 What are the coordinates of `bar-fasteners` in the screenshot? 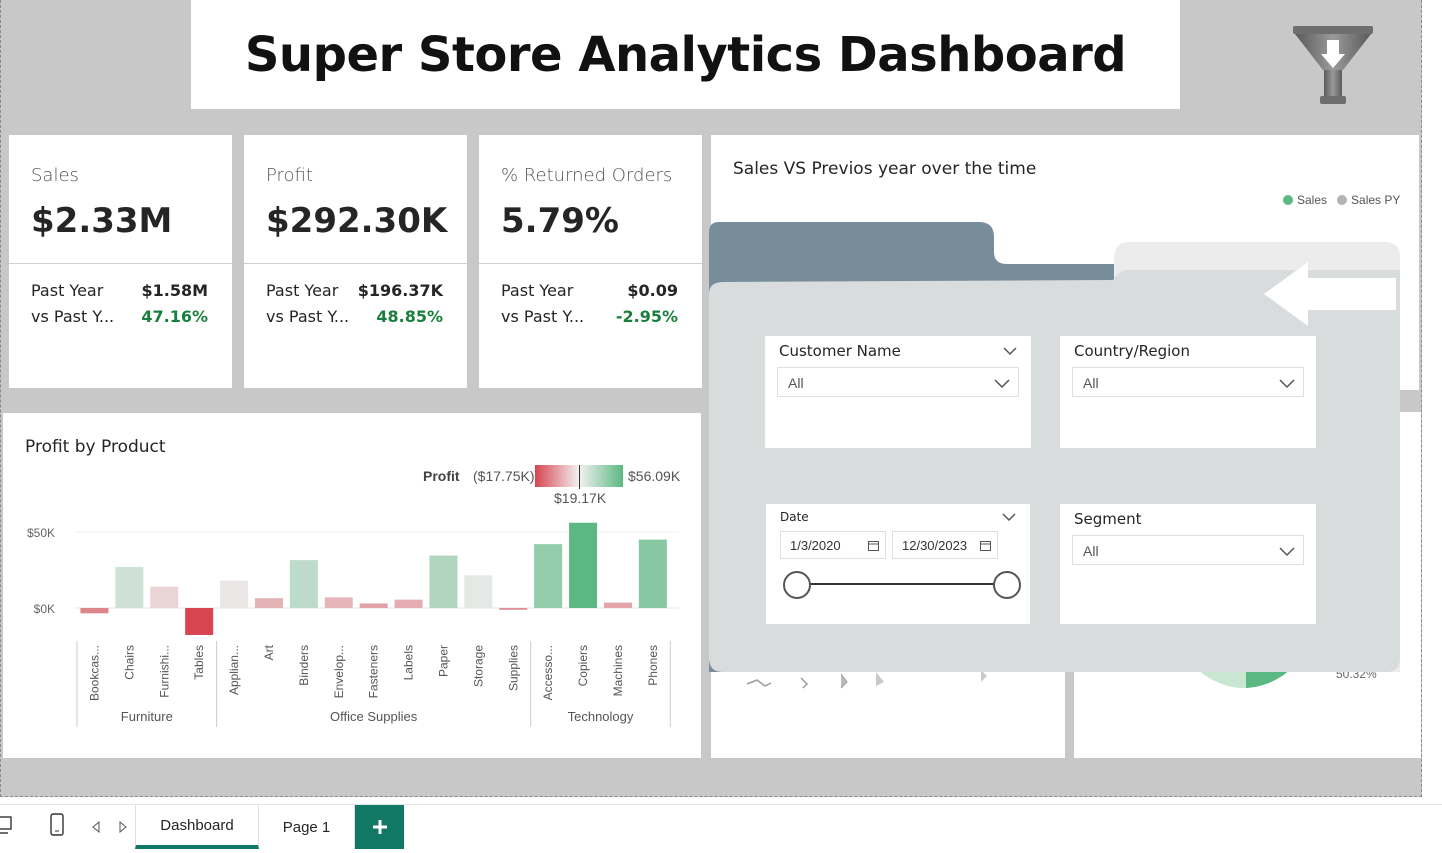 It's located at (373, 605).